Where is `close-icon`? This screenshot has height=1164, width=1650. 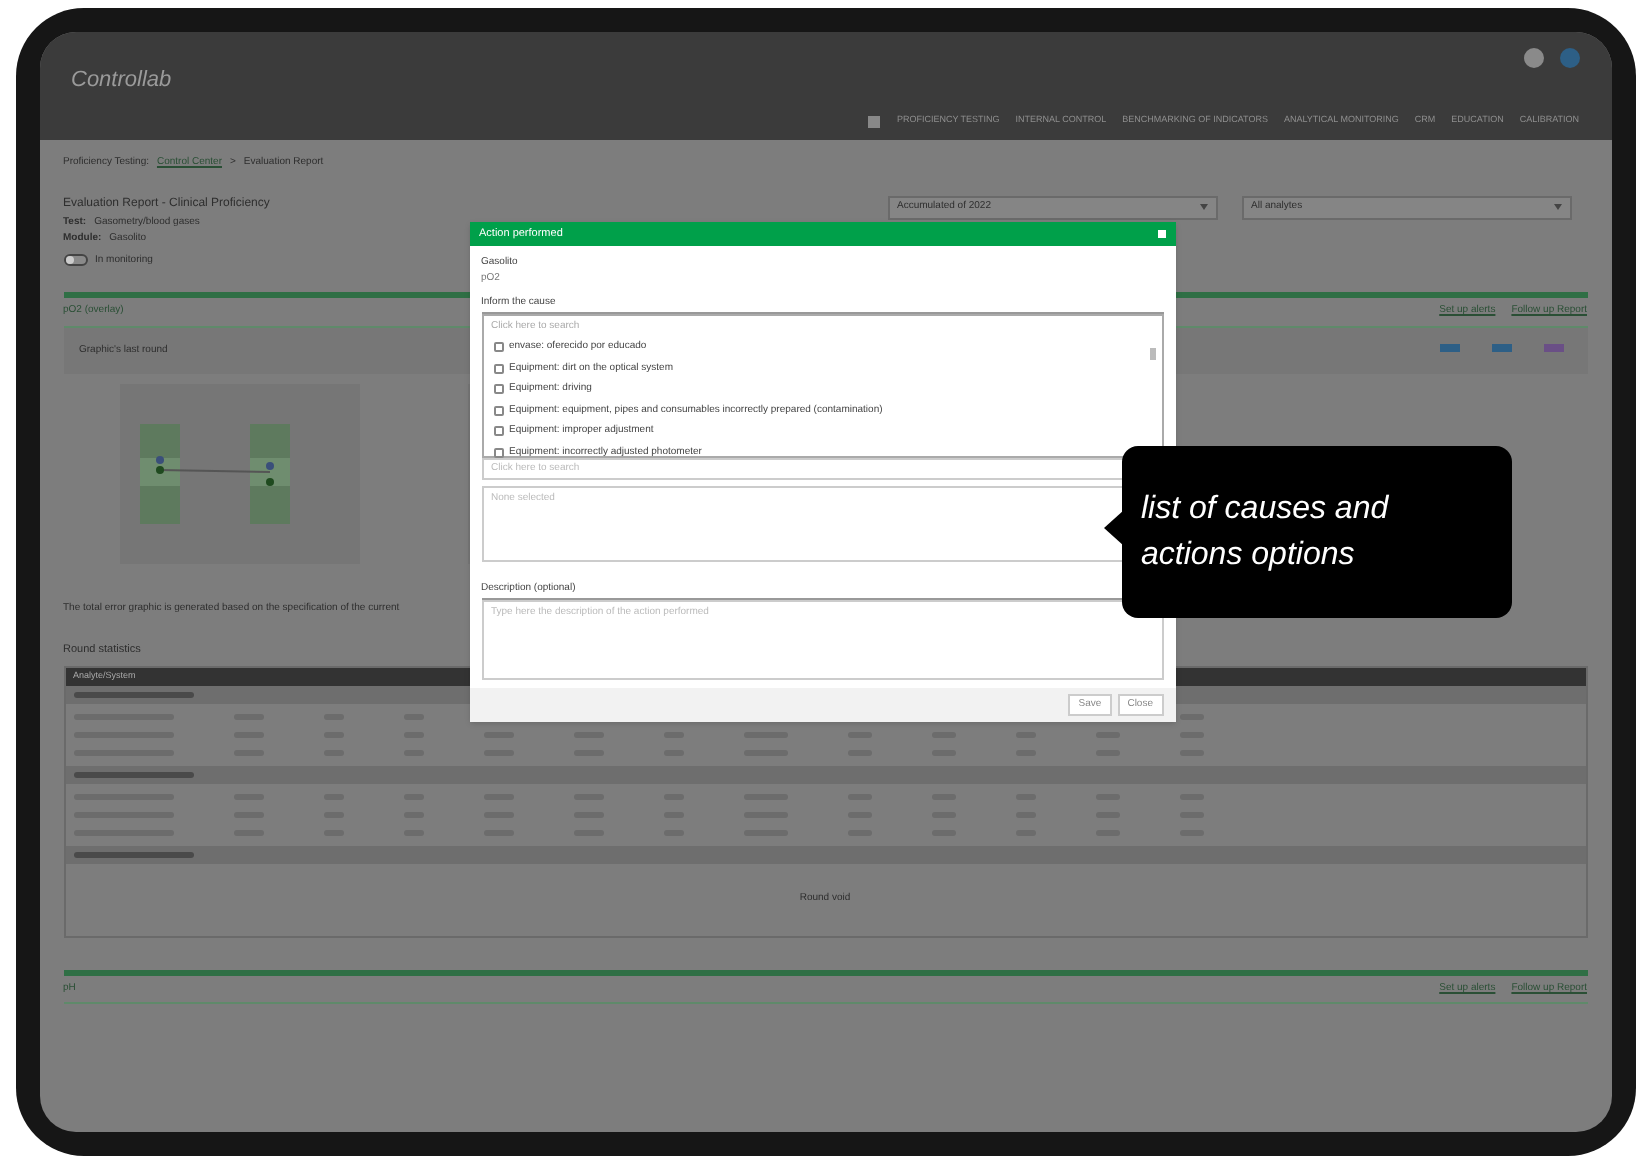 close-icon is located at coordinates (1161, 234).